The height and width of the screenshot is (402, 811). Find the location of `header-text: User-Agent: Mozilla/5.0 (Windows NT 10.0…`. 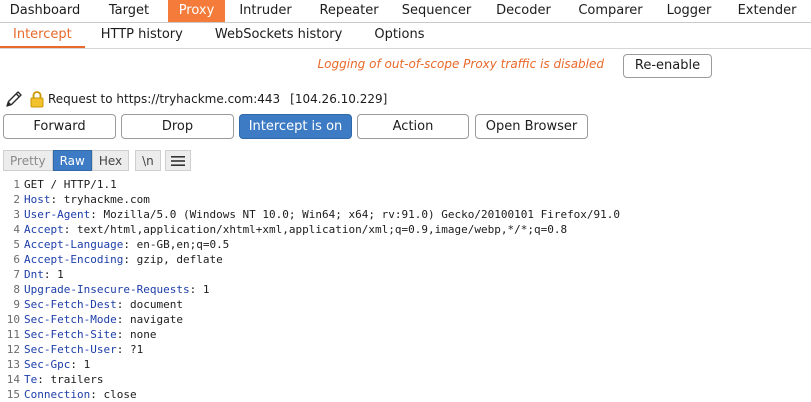

header-text: User-Agent: Mozilla/5.0 (Windows NT 10.0… is located at coordinates (322, 214).